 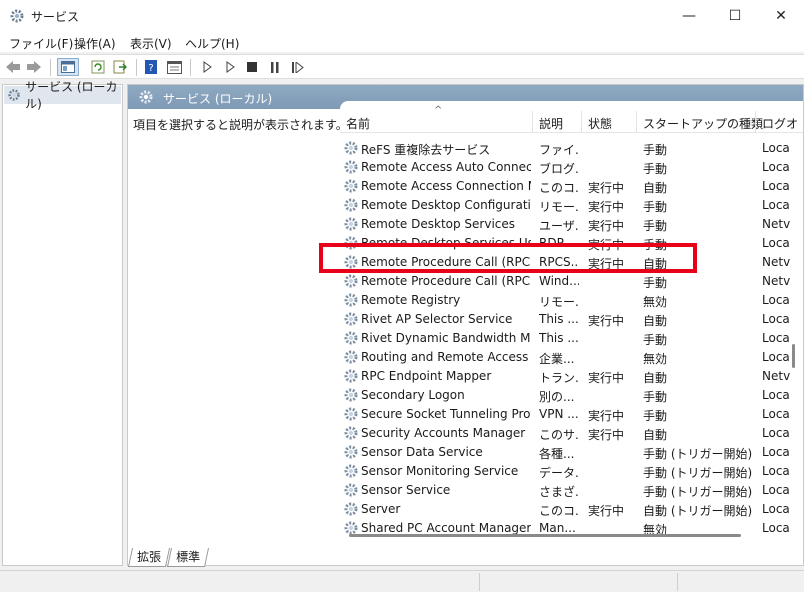 I want to click on back-icon, so click(x=13, y=67).